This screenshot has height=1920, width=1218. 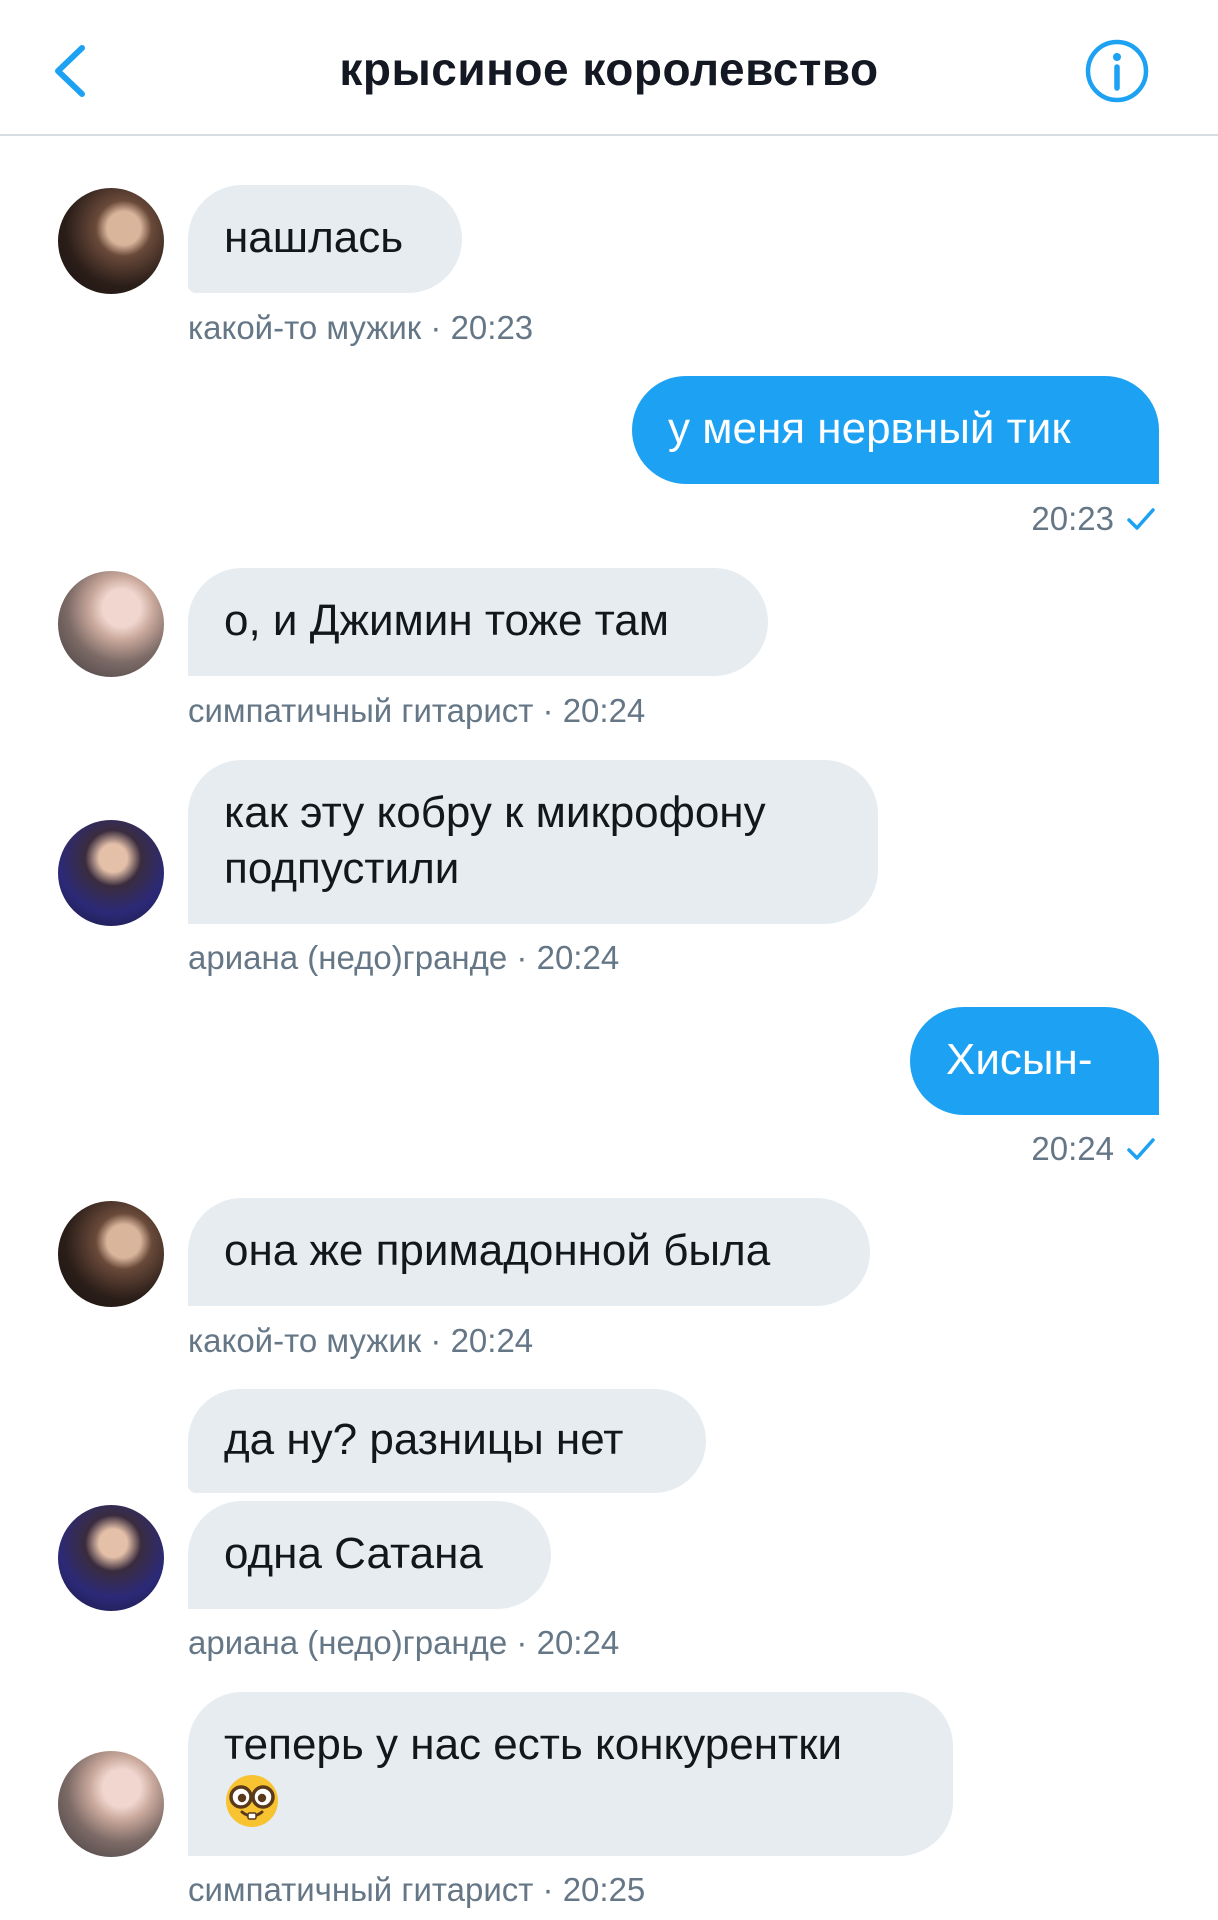 I want to click on message-text: да ну? разницы нет, so click(x=424, y=1439).